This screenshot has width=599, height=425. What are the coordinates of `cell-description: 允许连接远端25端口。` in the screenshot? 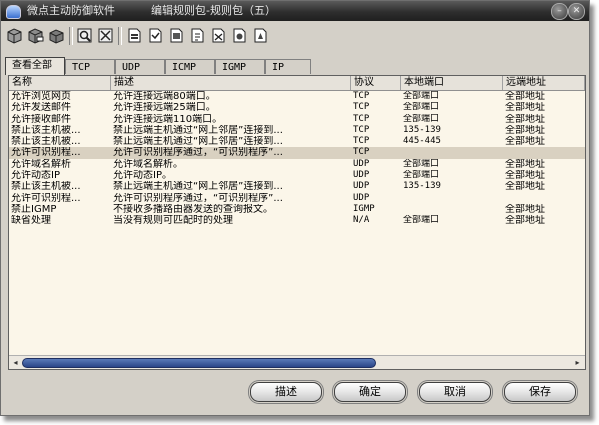 It's located at (164, 108).